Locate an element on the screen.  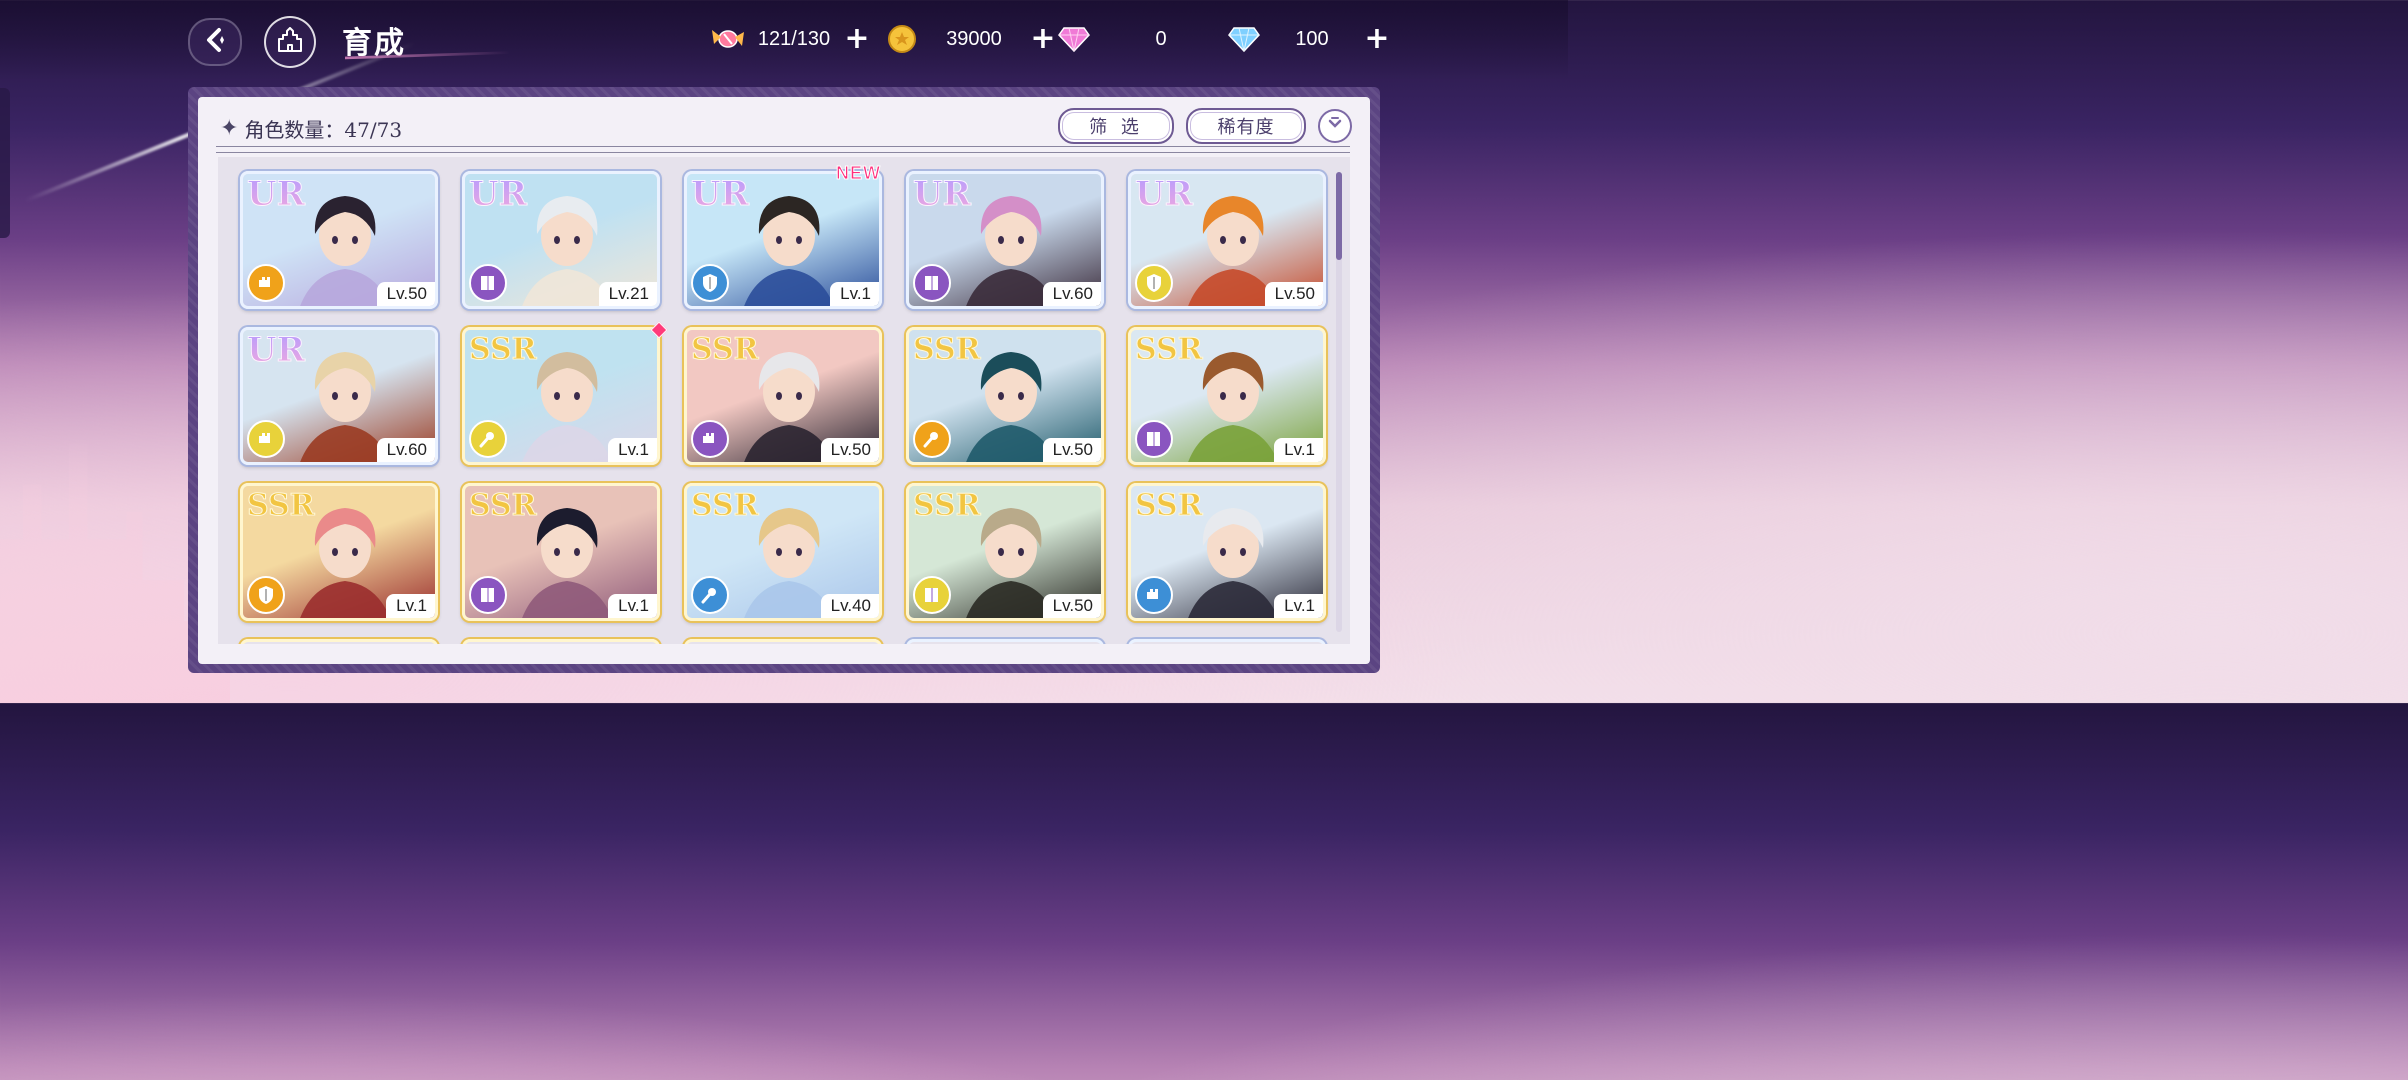
side-edge-tab is located at coordinates (5, 163).